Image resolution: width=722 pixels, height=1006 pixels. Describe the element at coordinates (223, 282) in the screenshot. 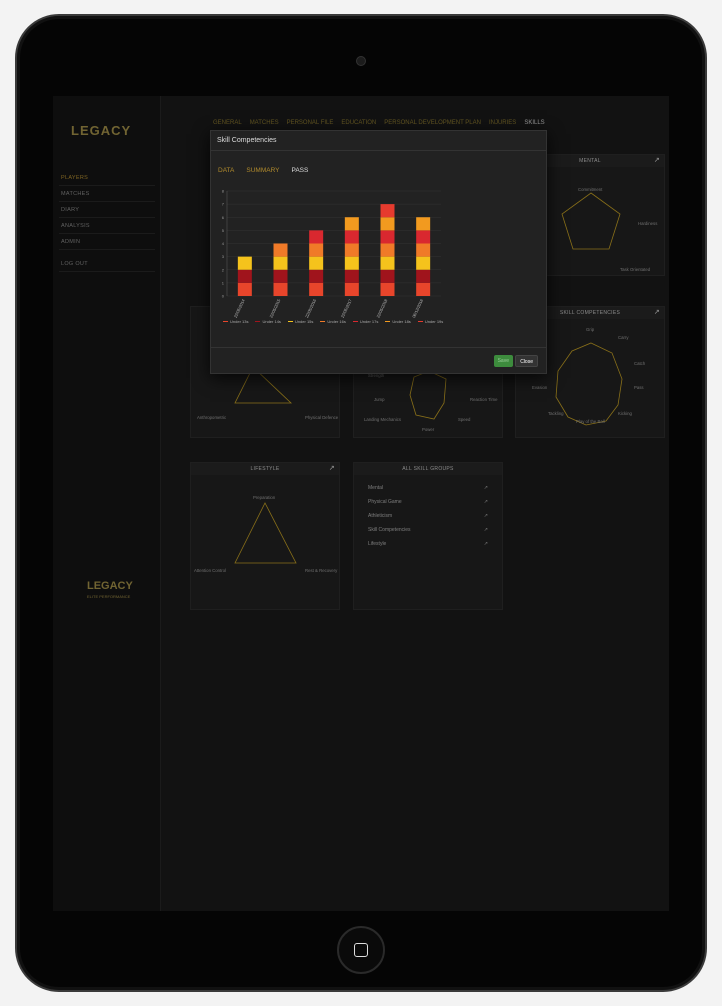

I see `y-tick-label: 1` at that location.